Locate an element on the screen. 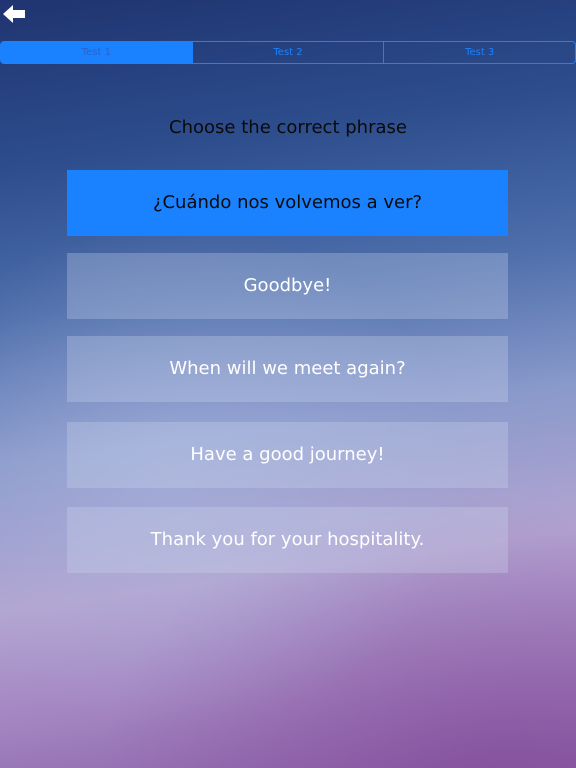 This screenshot has width=576, height=768. phrase-card: ¿Cuándo nos volvemos a ver? is located at coordinates (287, 203).